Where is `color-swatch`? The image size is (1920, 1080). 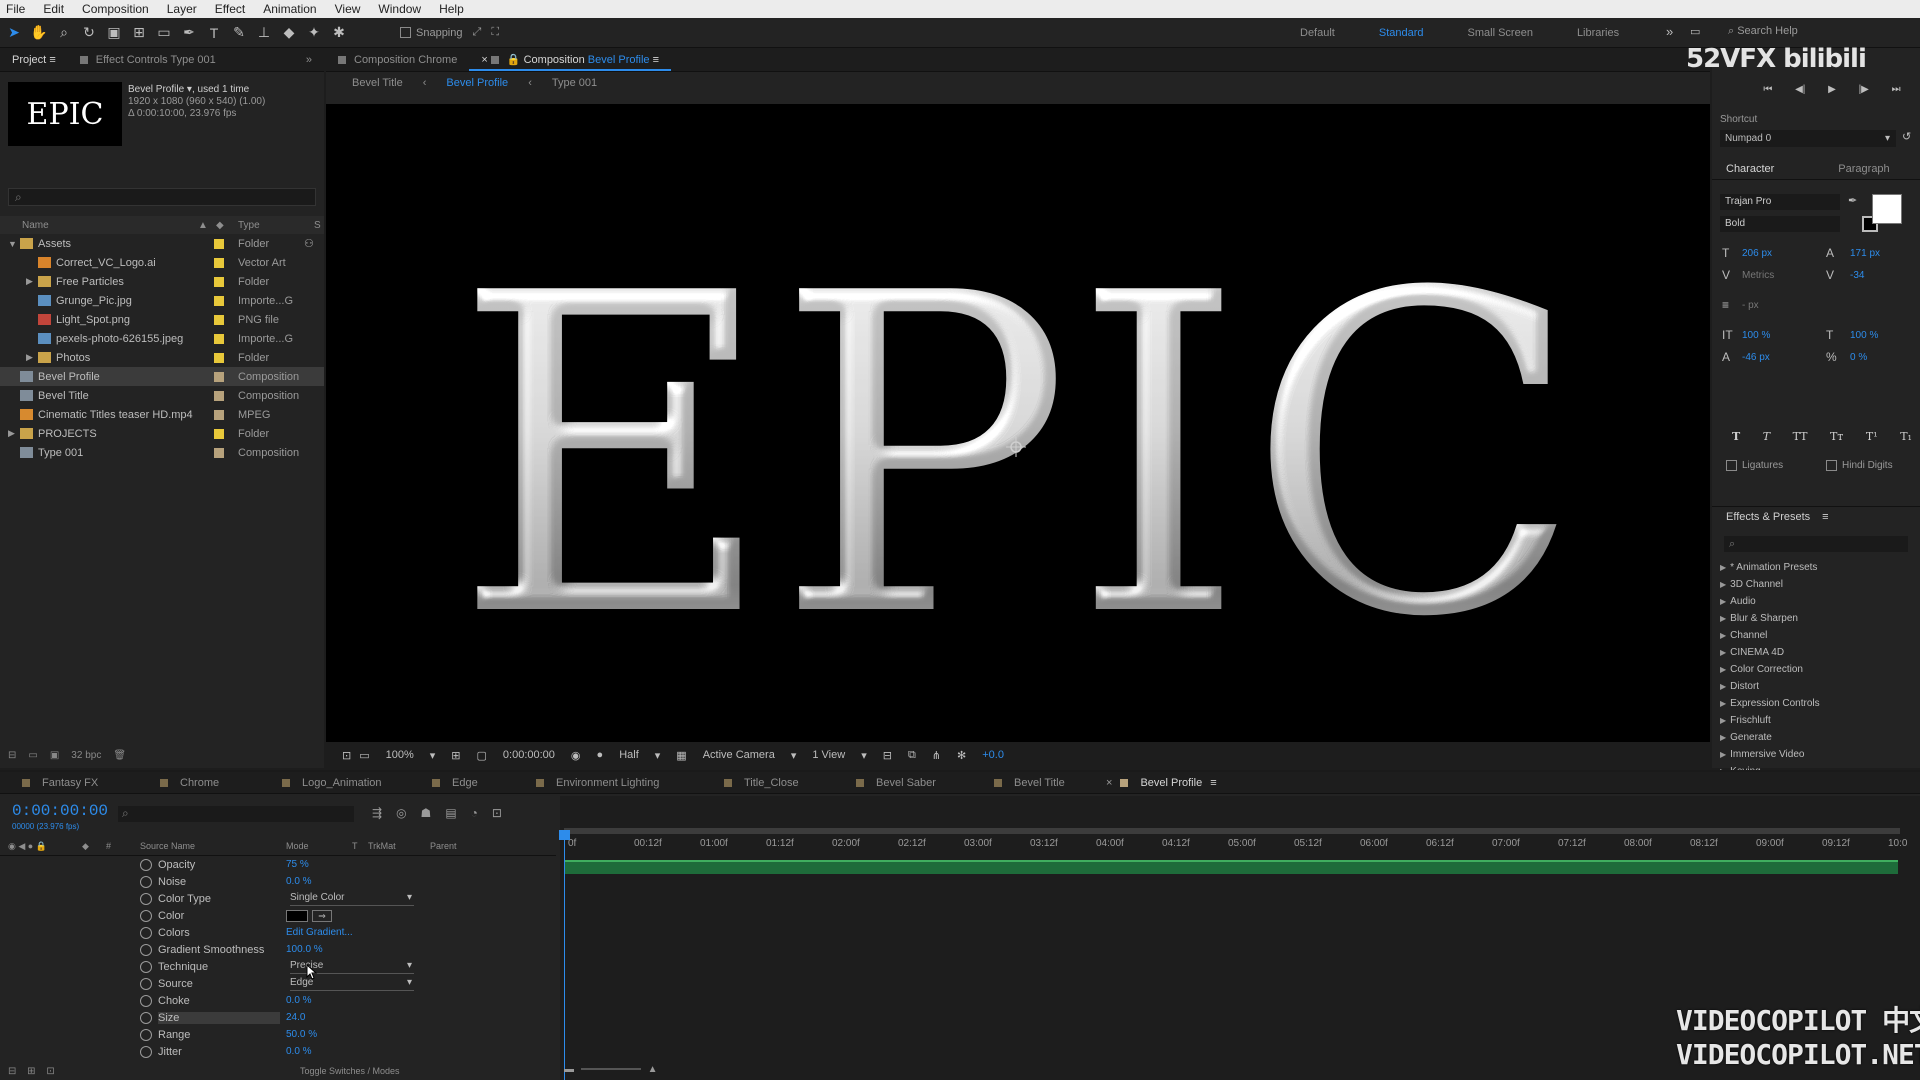 color-swatch is located at coordinates (297, 916).